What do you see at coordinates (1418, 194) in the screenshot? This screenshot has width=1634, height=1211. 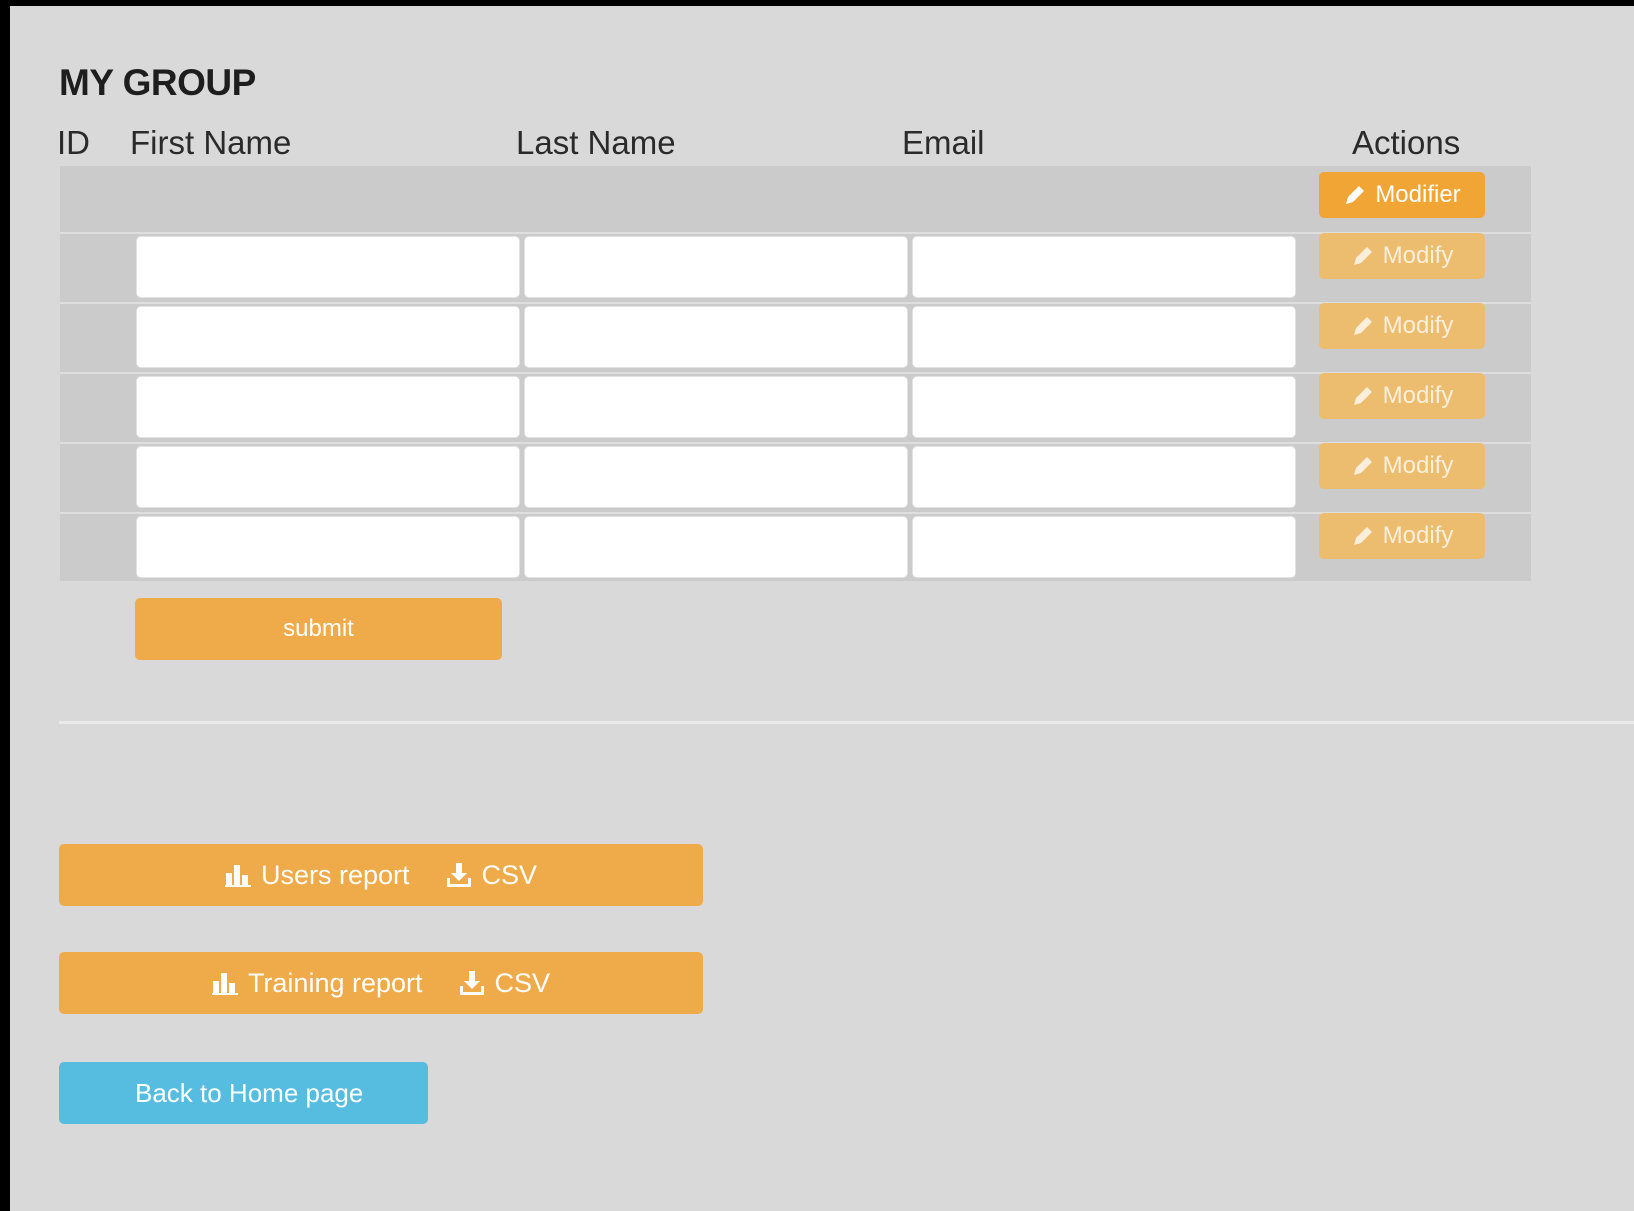 I see `modifier-button-label: Modifier` at bounding box center [1418, 194].